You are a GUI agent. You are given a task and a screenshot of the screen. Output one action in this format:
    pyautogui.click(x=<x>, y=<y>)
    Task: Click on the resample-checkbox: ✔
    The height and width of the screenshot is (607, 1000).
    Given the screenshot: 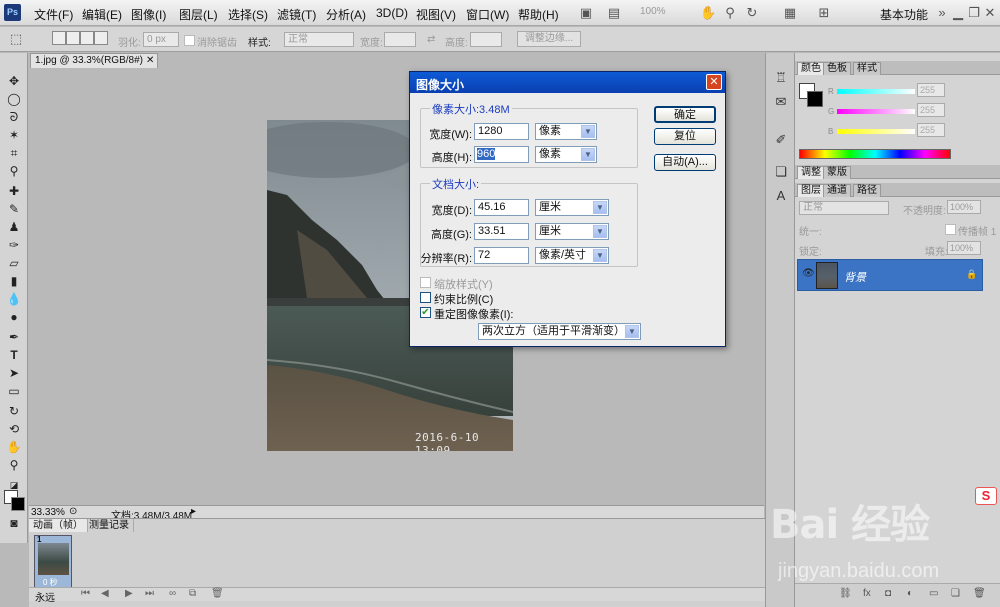 What is the action you would take?
    pyautogui.click(x=425, y=312)
    